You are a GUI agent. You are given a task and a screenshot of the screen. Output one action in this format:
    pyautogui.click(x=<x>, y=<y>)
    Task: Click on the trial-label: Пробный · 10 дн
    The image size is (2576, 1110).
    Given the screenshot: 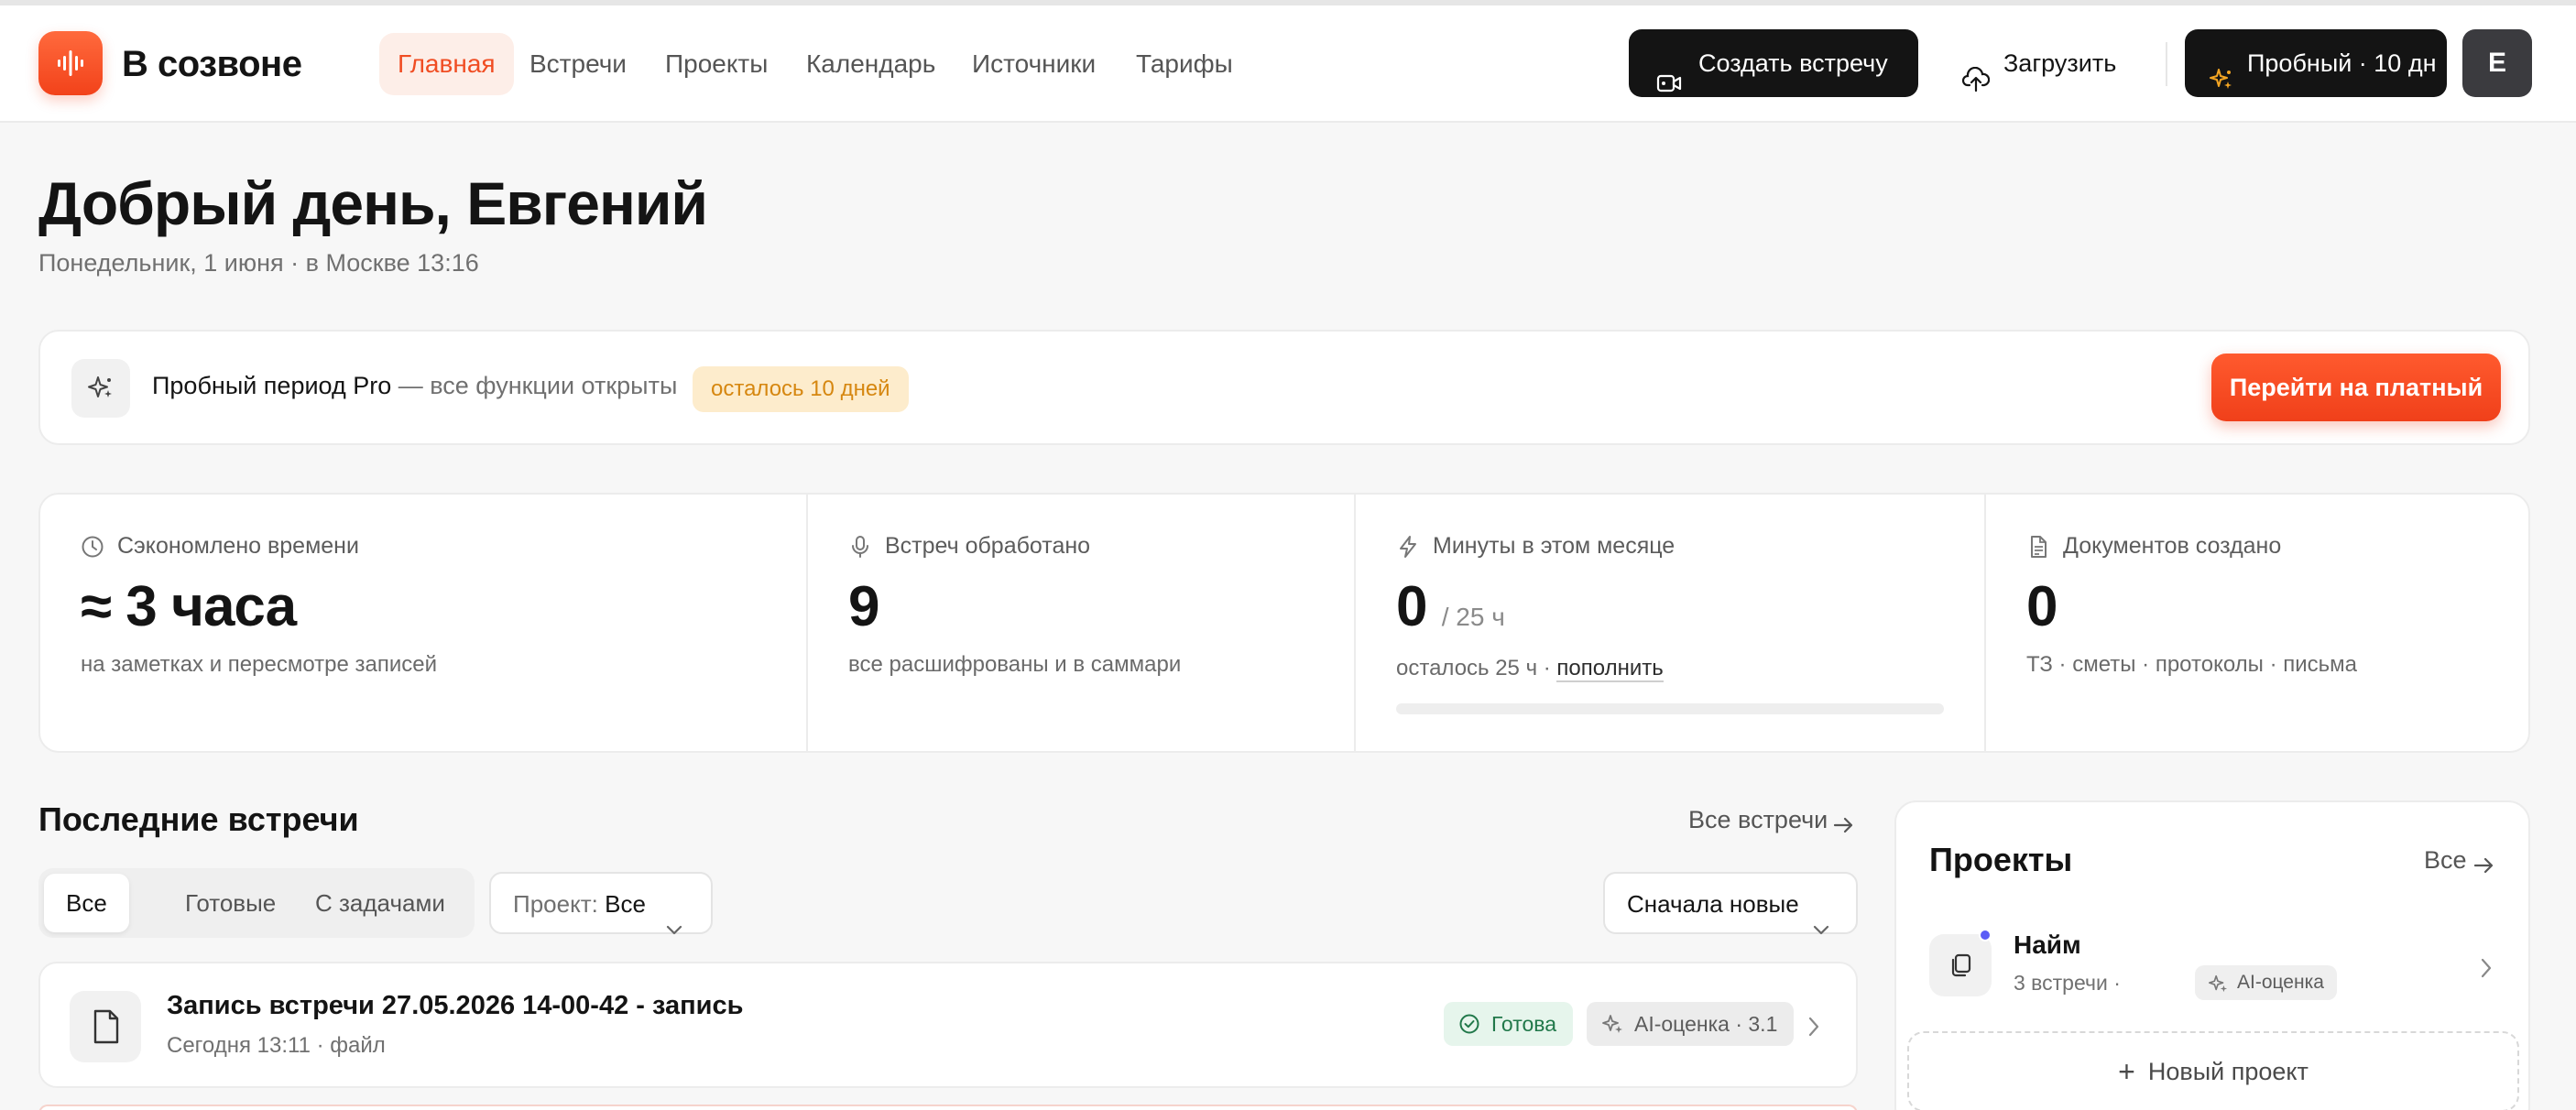 What is the action you would take?
    pyautogui.click(x=2342, y=63)
    